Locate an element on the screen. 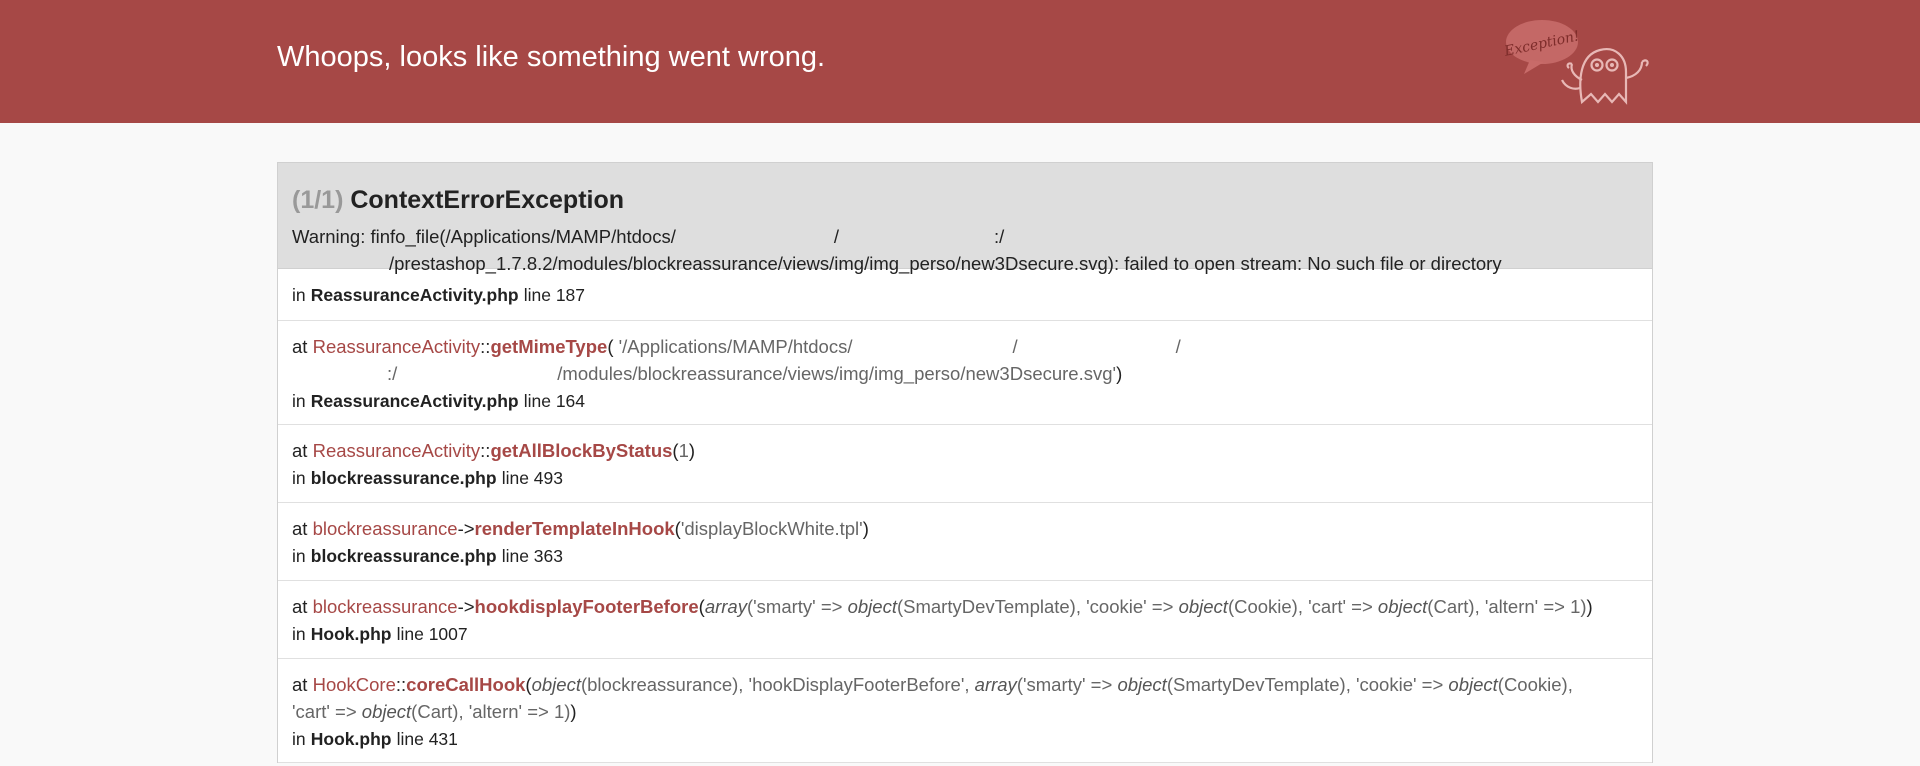  exception-class: ContextErrorException is located at coordinates (487, 200).